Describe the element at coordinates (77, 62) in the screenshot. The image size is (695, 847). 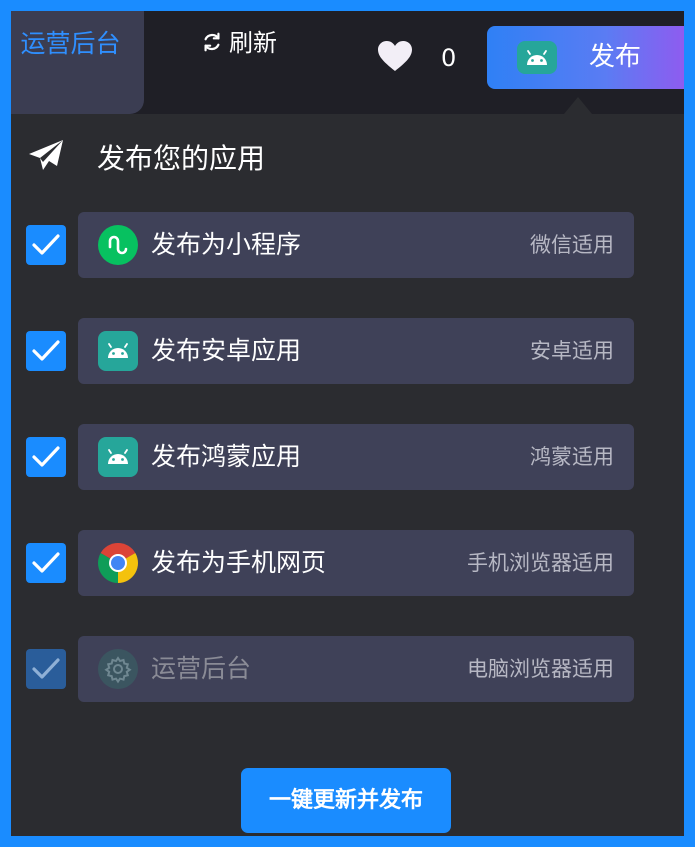
I see `tab-ops-backend: 运营后台` at that location.